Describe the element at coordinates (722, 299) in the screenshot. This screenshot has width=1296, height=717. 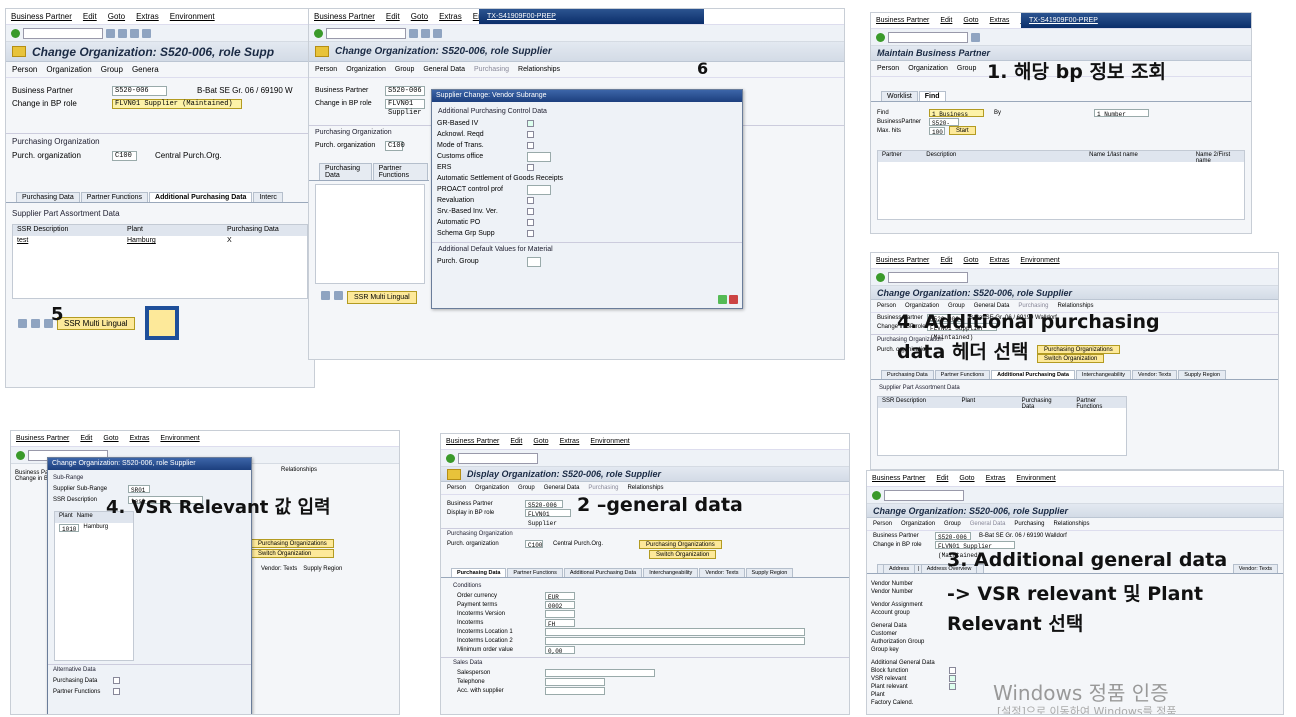
I see `confirm-icon` at that location.